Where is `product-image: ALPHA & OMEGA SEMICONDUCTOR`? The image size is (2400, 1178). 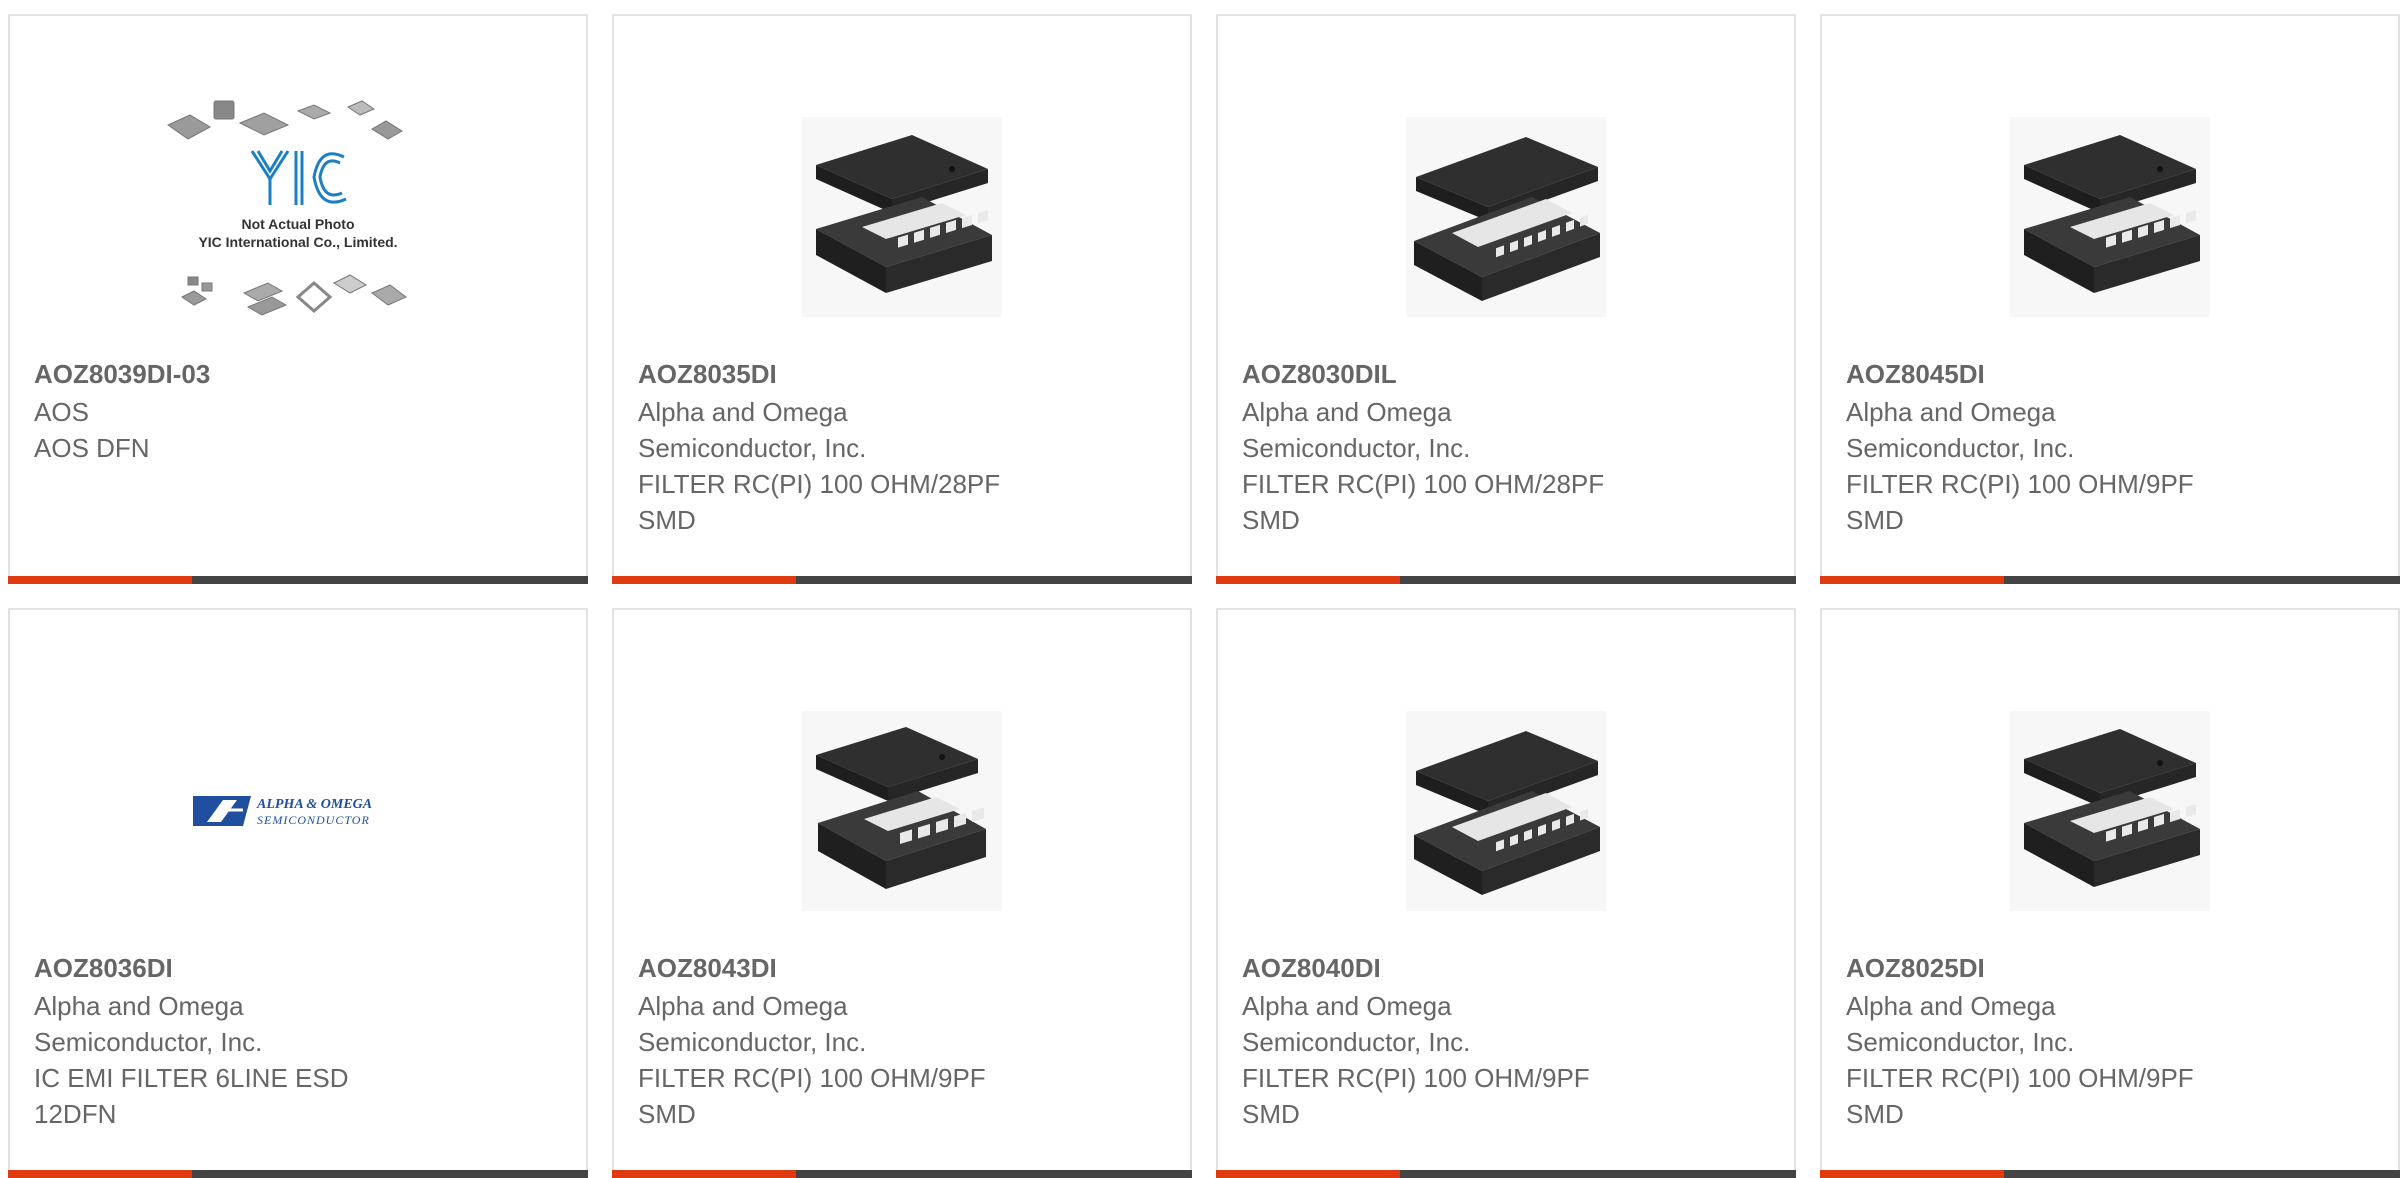 product-image: ALPHA & OMEGA SEMICONDUCTOR is located at coordinates (298, 811).